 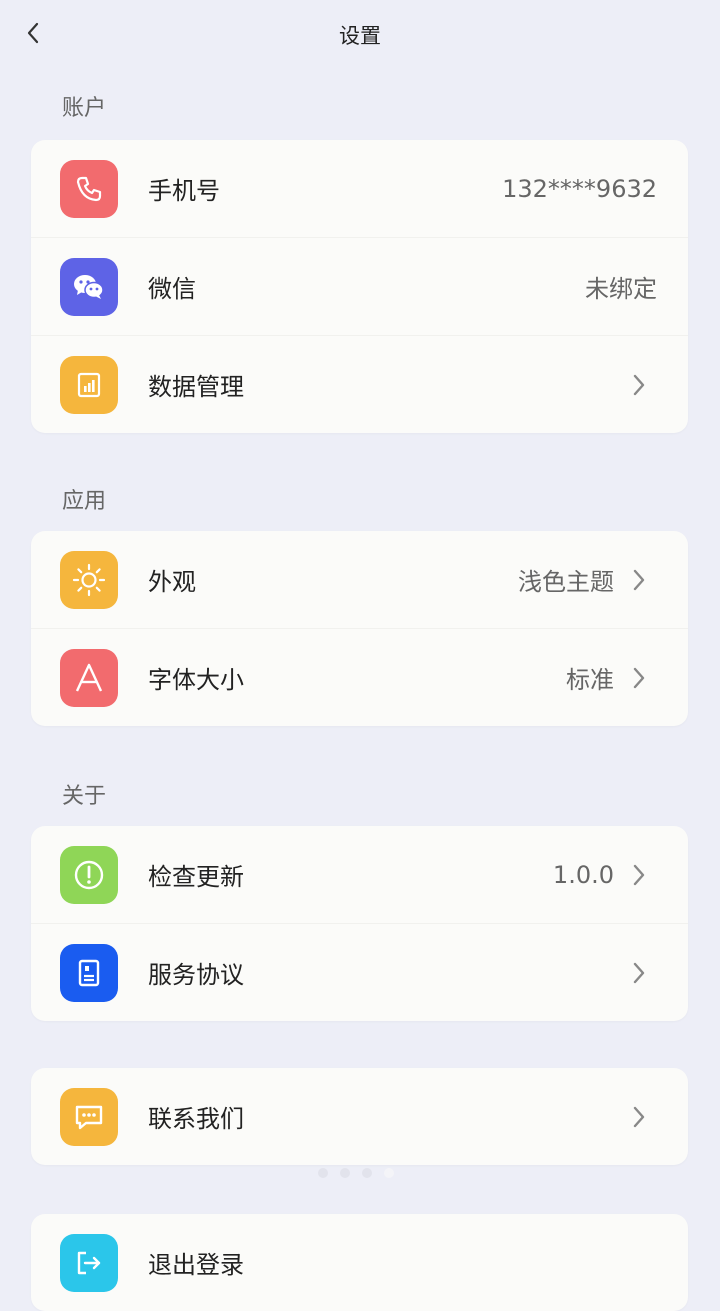 What do you see at coordinates (359, 188) in the screenshot?
I see `setting-row-phone: 手机号 132****9632` at bounding box center [359, 188].